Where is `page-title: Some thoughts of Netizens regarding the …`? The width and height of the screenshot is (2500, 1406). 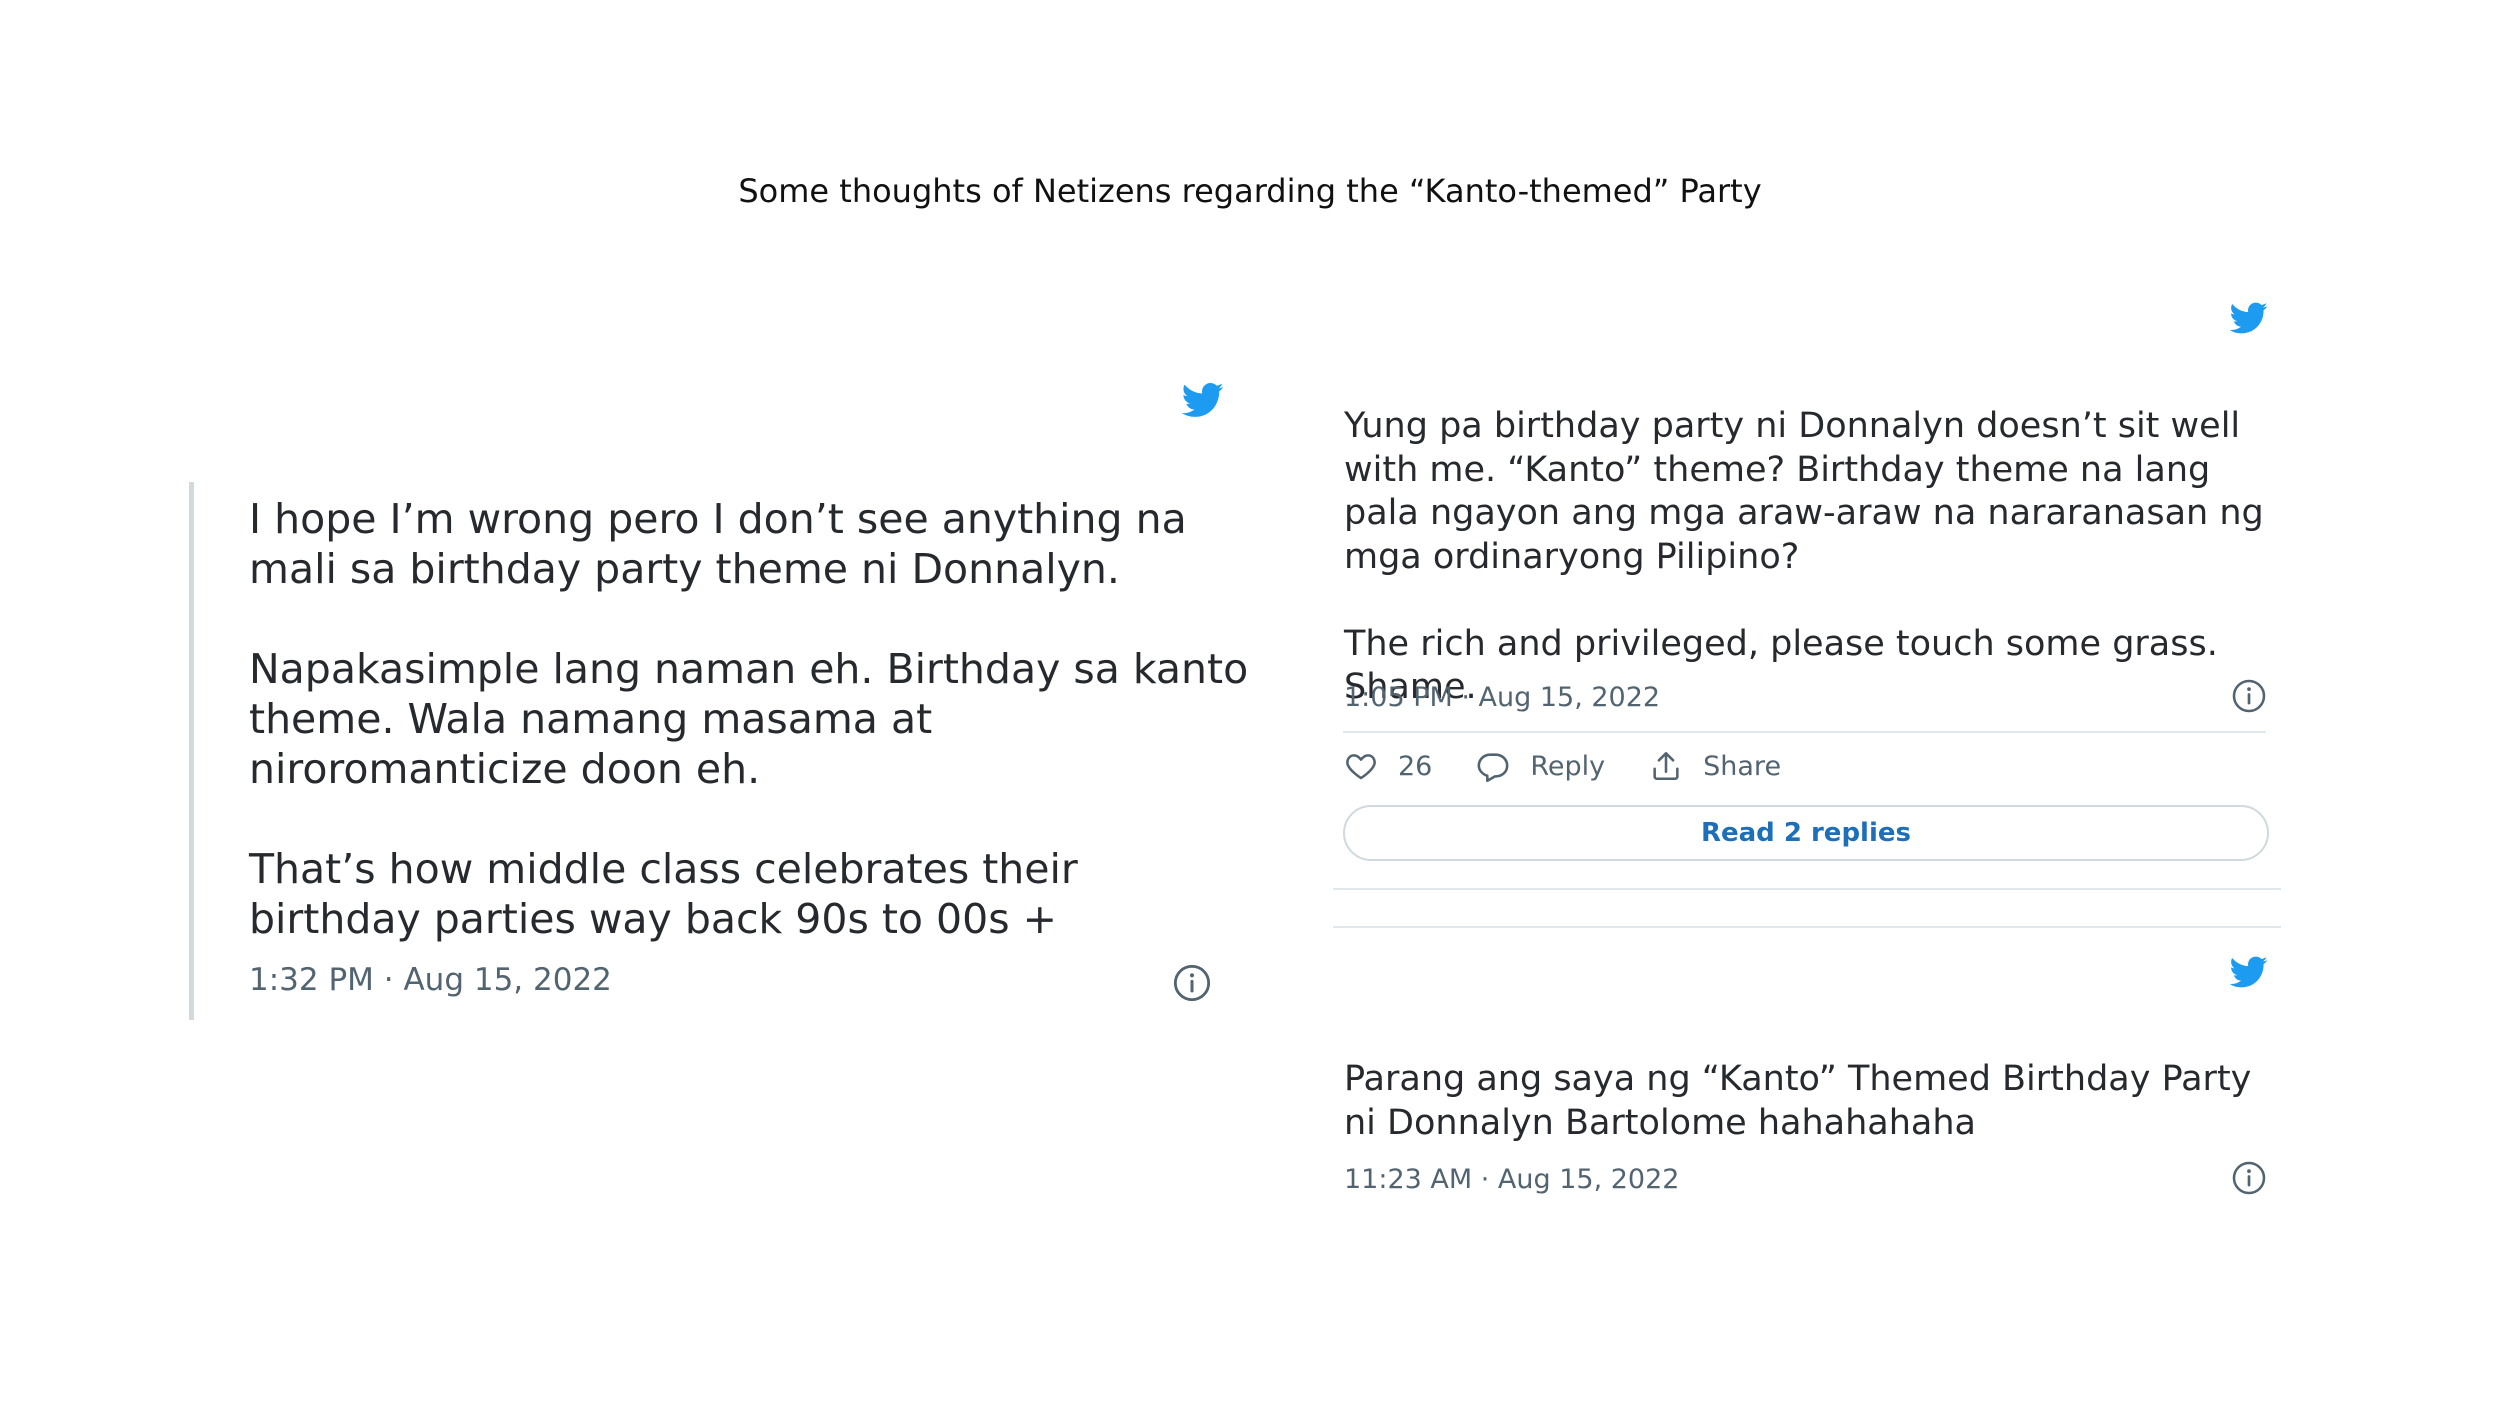 page-title: Some thoughts of Netizens regarding the … is located at coordinates (1250, 191).